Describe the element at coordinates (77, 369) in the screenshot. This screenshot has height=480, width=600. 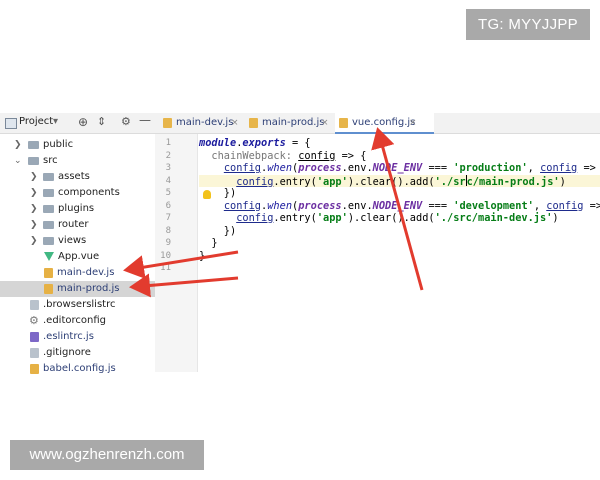
I see `tree-item-babel-config: babel.config.js` at that location.